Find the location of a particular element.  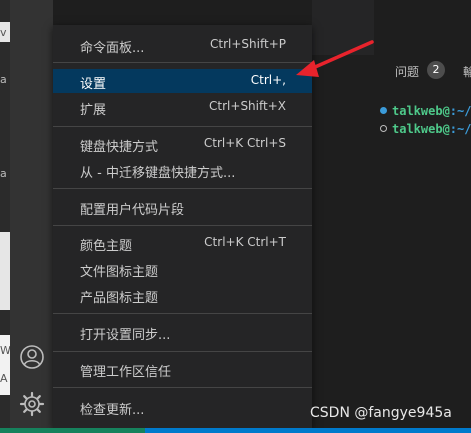

account-icon is located at coordinates (32, 357).